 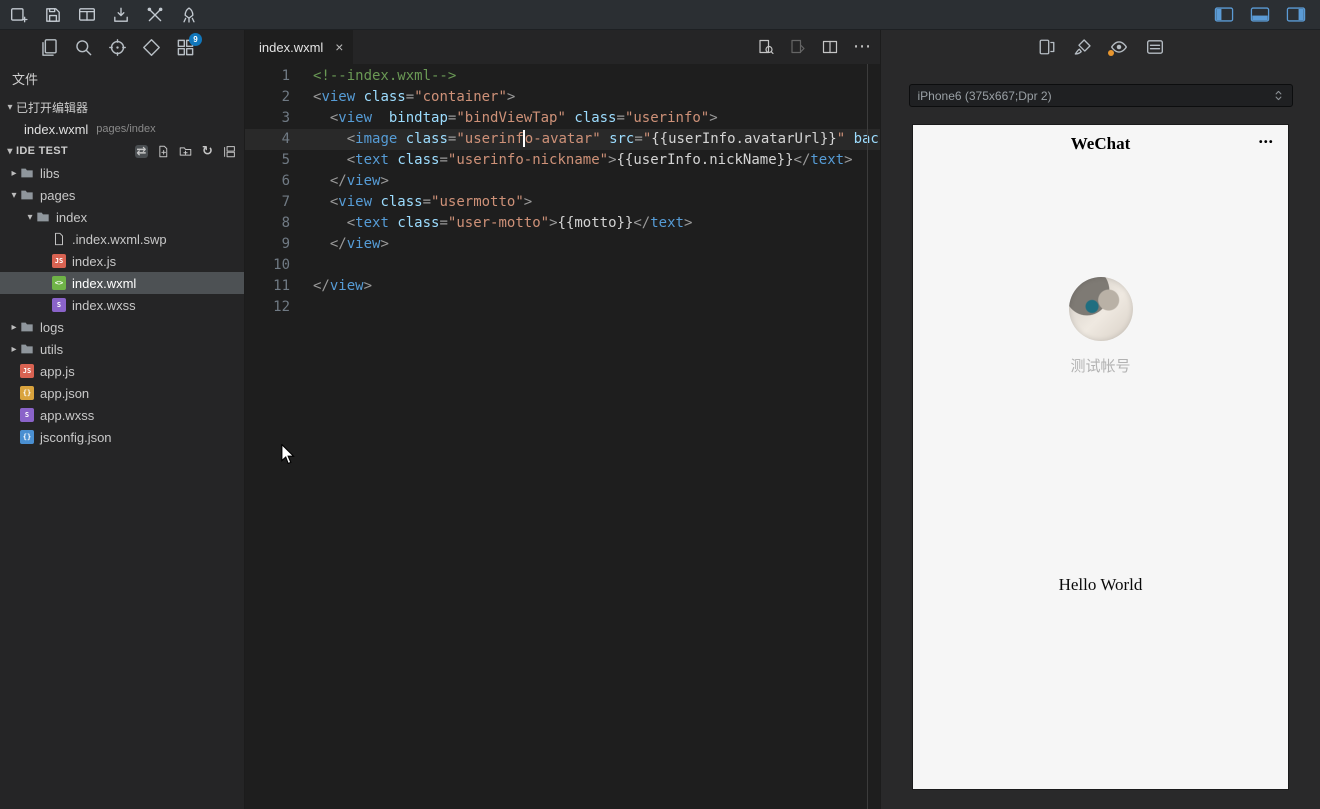 What do you see at coordinates (1260, 14) in the screenshot?
I see `toggle-panel-icon` at bounding box center [1260, 14].